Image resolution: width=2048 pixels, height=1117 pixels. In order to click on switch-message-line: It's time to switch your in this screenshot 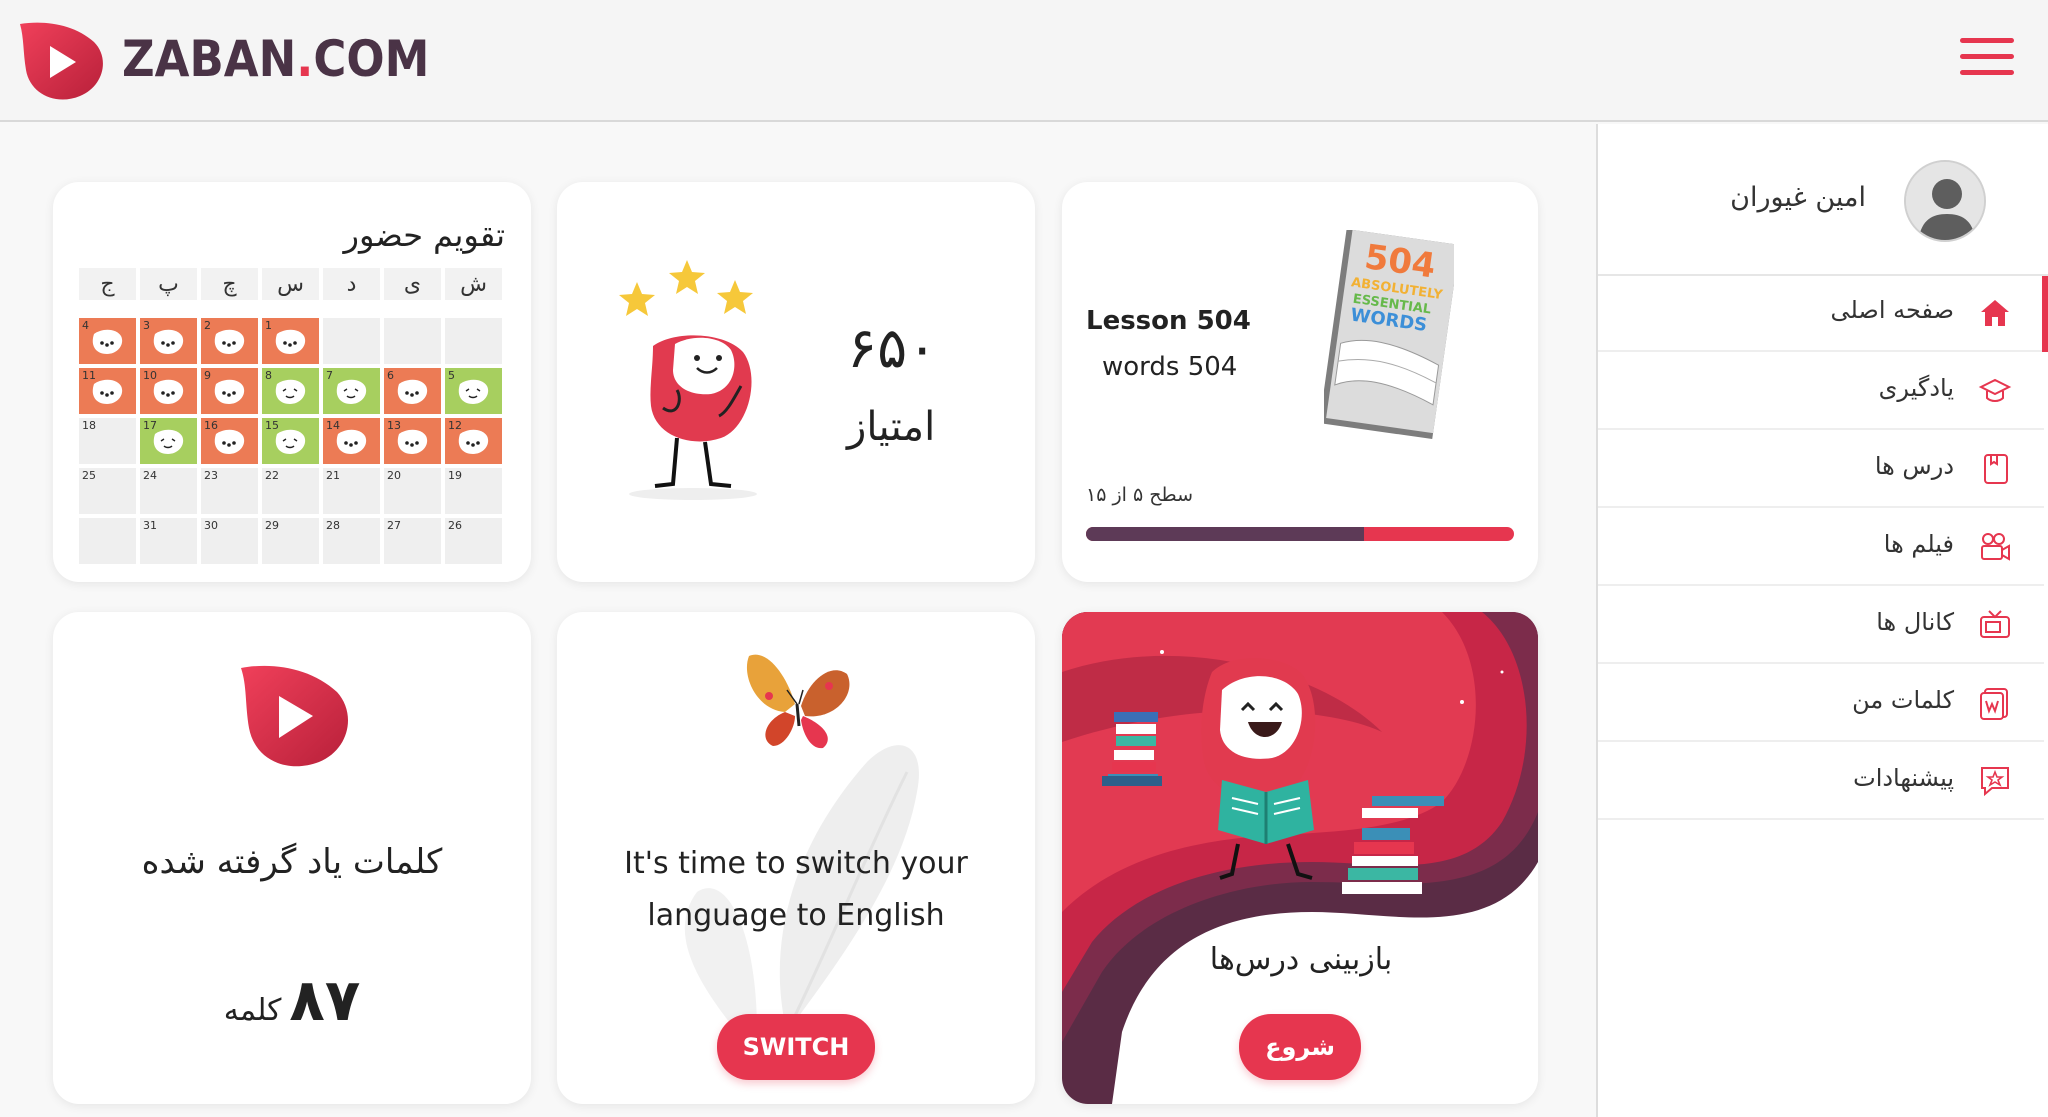, I will do `click(796, 863)`.